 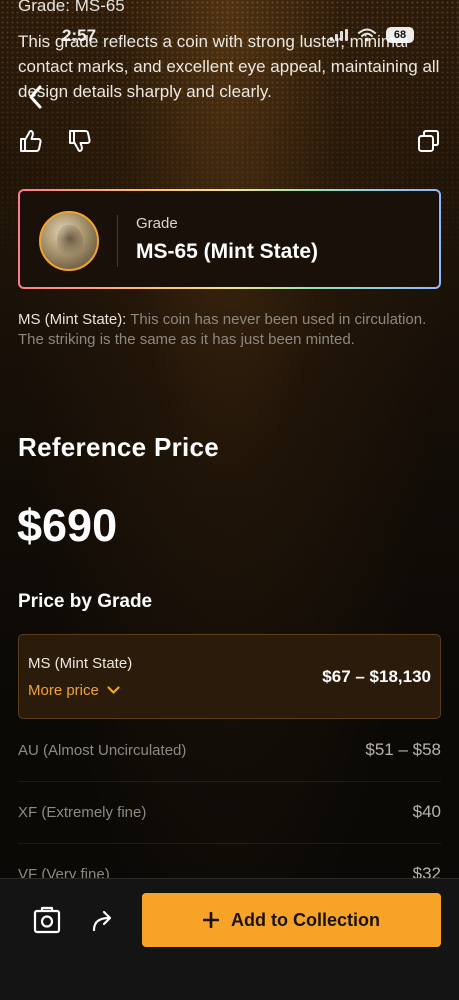 I want to click on back-chevron-icon, so click(x=36, y=97).